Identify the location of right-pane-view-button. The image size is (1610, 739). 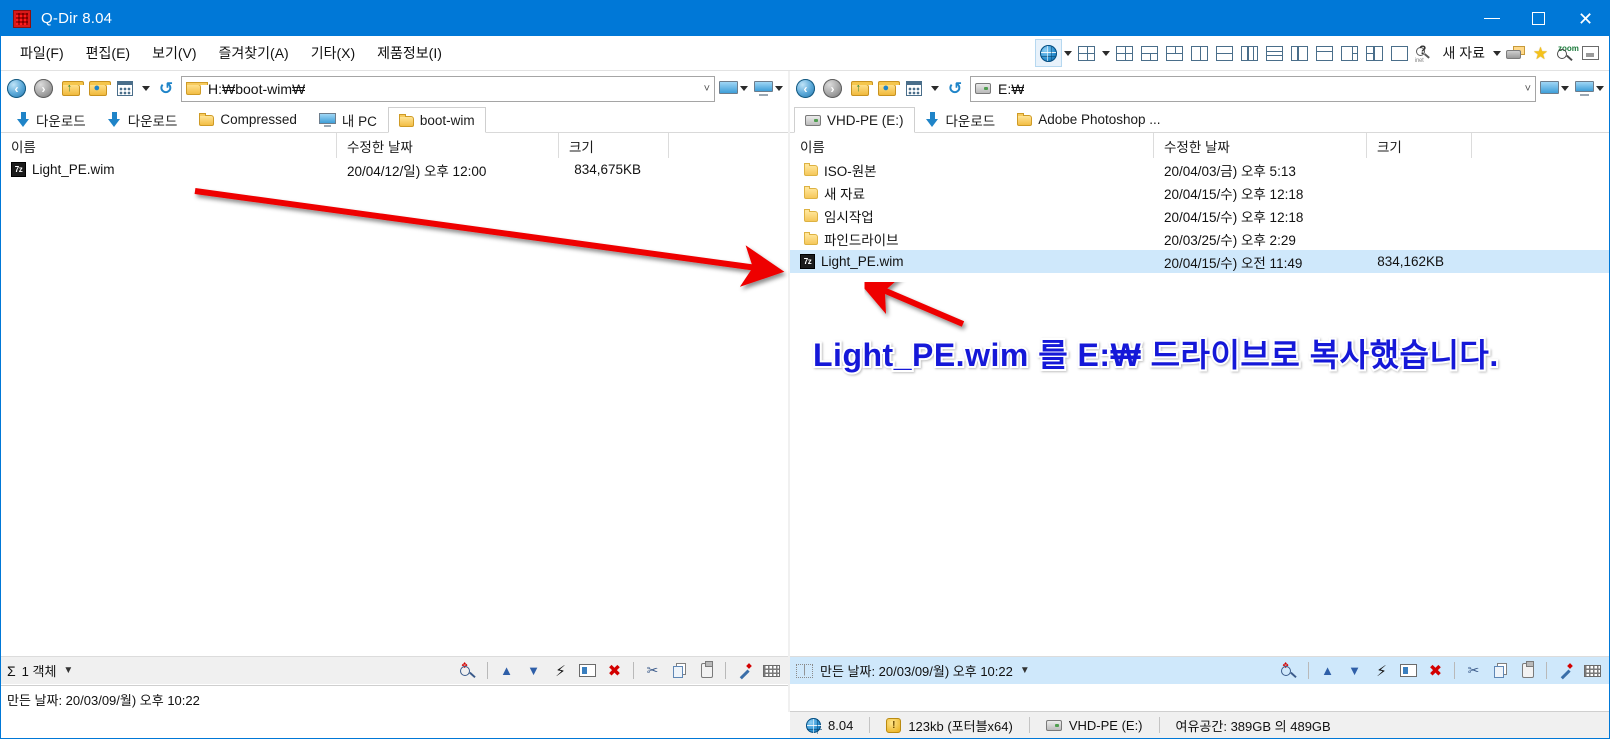
(1554, 88).